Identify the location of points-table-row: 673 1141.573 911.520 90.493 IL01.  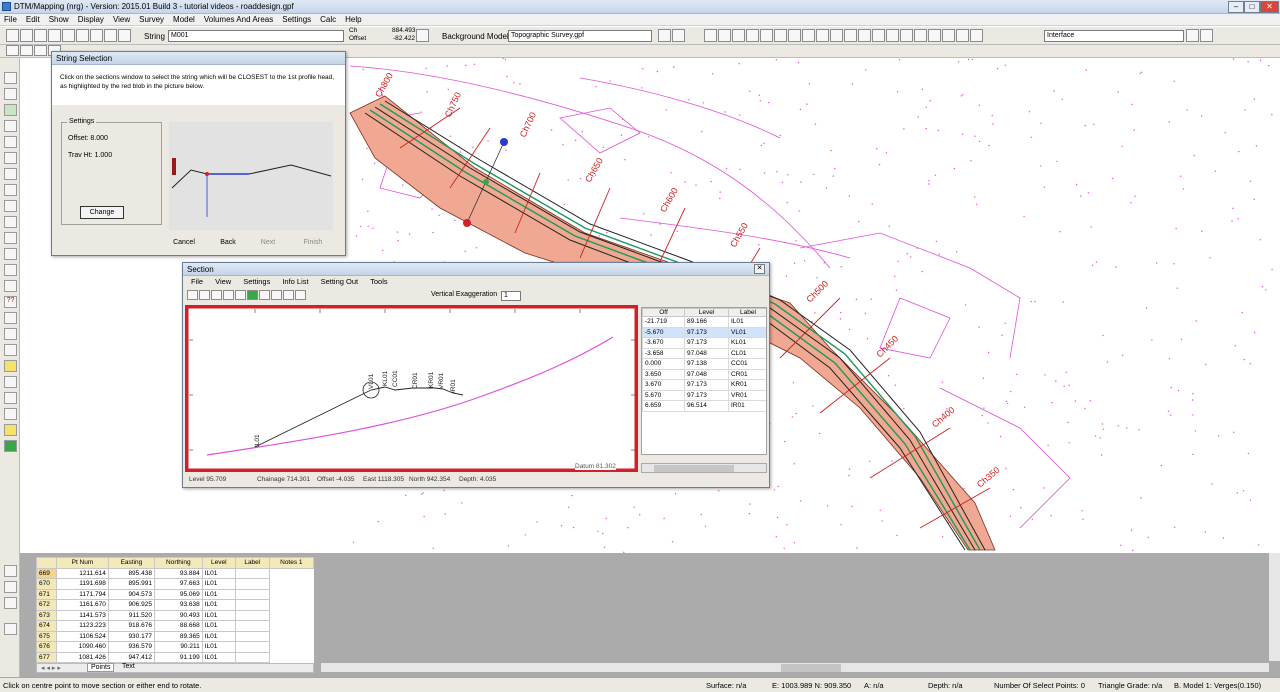
(175, 615).